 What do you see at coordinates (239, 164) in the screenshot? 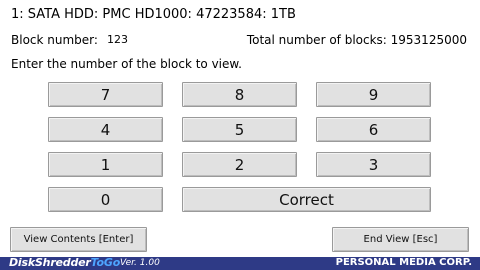
I see `key-2: 2` at bounding box center [239, 164].